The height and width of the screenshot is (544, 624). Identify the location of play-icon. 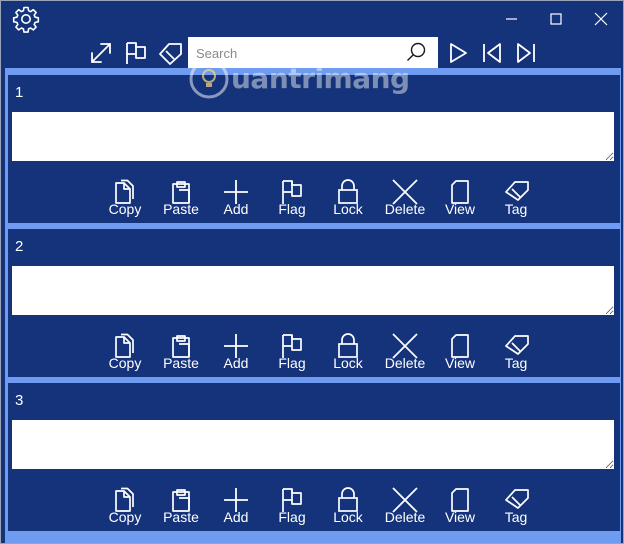
(458, 53).